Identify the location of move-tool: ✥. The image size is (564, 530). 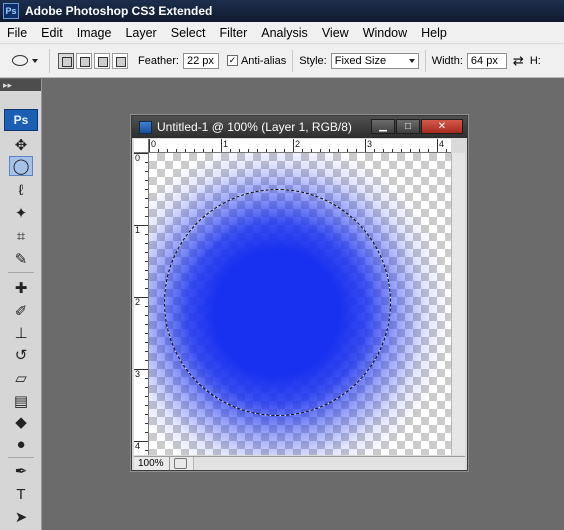
(21, 145).